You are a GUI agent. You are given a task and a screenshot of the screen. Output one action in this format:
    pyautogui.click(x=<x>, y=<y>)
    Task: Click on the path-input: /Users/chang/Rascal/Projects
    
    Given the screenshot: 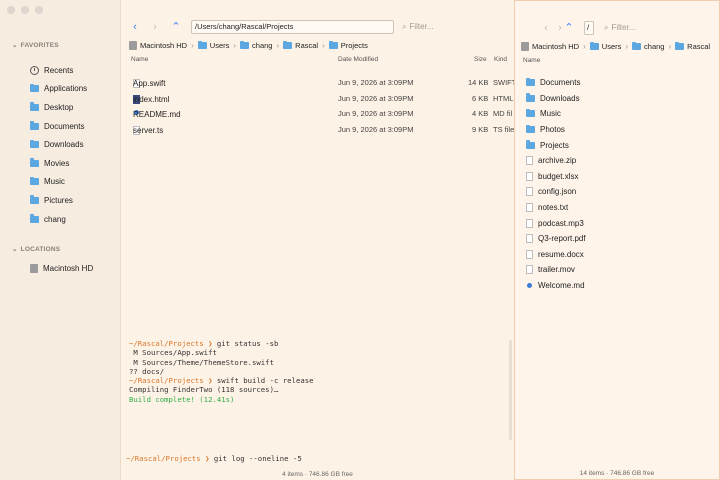 What is the action you would take?
    pyautogui.click(x=292, y=27)
    